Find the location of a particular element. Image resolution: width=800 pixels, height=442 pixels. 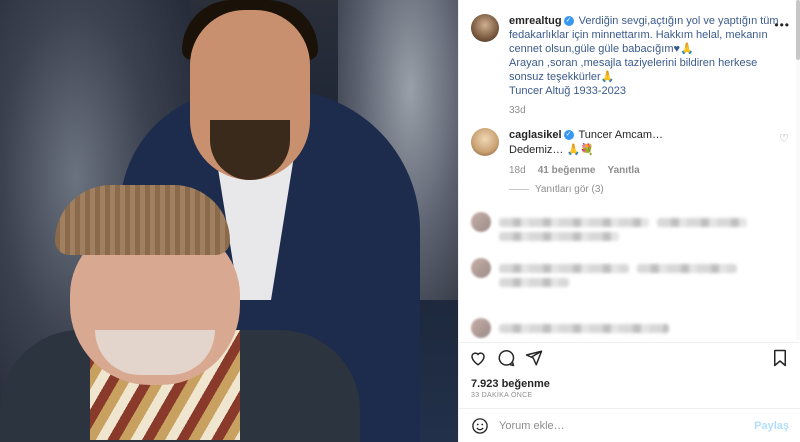

author-username: emrealtug is located at coordinates (535, 21).